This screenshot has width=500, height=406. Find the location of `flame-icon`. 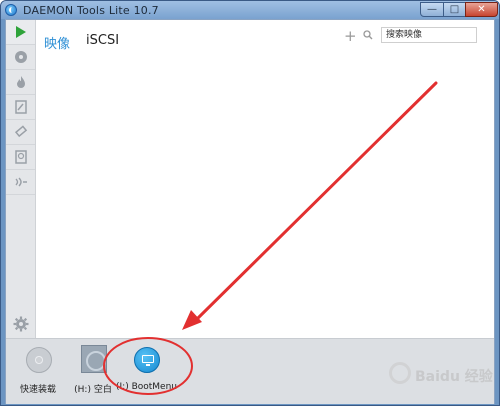

flame-icon is located at coordinates (20, 82).